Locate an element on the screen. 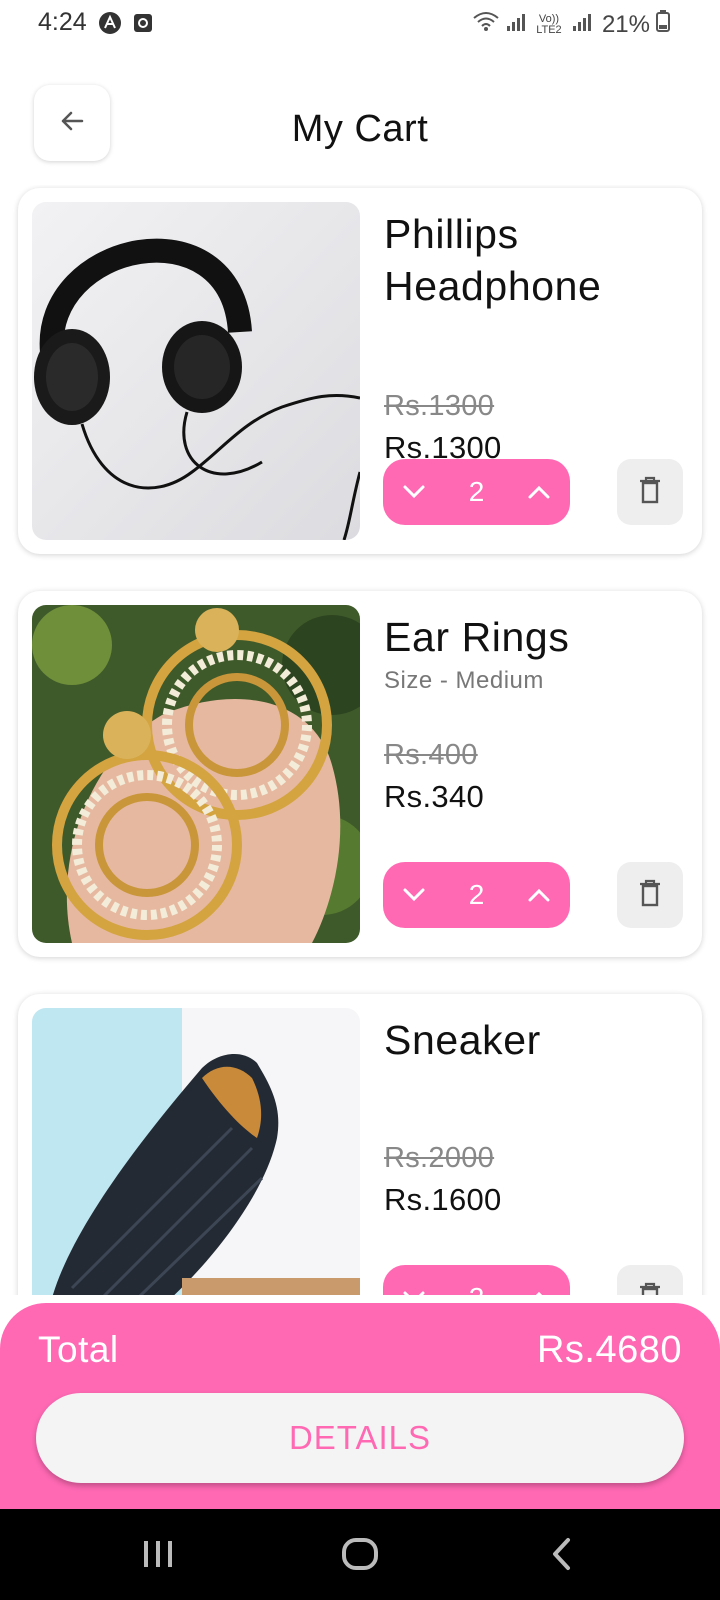 The image size is (720, 1600). total-panel: Total Rs.4680 DETAILS is located at coordinates (360, 1406).